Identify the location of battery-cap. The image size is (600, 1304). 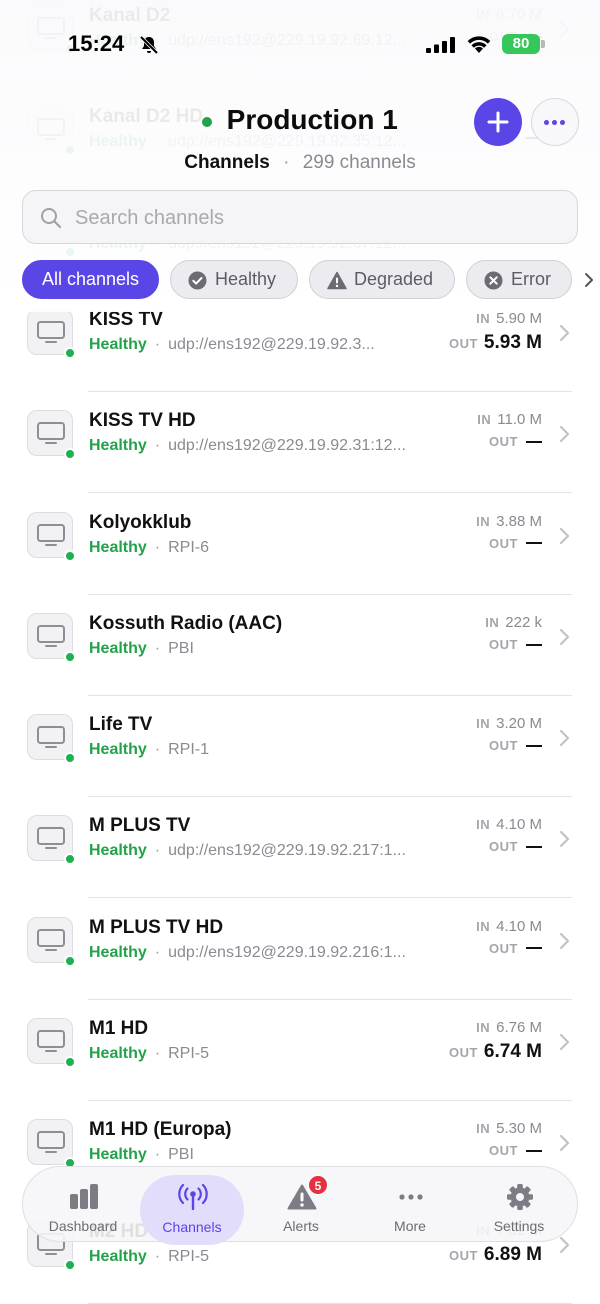
(543, 44).